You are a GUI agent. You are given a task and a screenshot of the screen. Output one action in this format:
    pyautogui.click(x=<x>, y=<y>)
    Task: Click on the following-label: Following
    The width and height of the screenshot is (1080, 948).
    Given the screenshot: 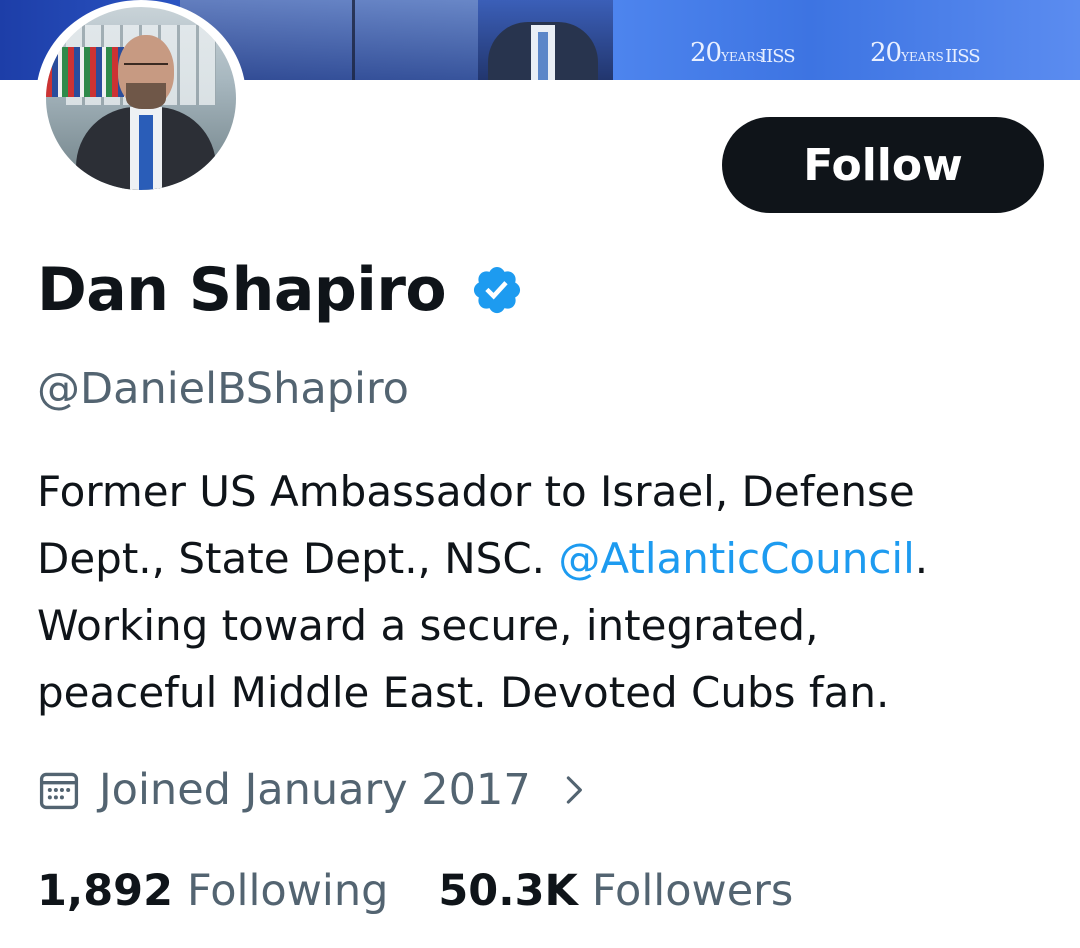 What is the action you would take?
    pyautogui.click(x=288, y=891)
    